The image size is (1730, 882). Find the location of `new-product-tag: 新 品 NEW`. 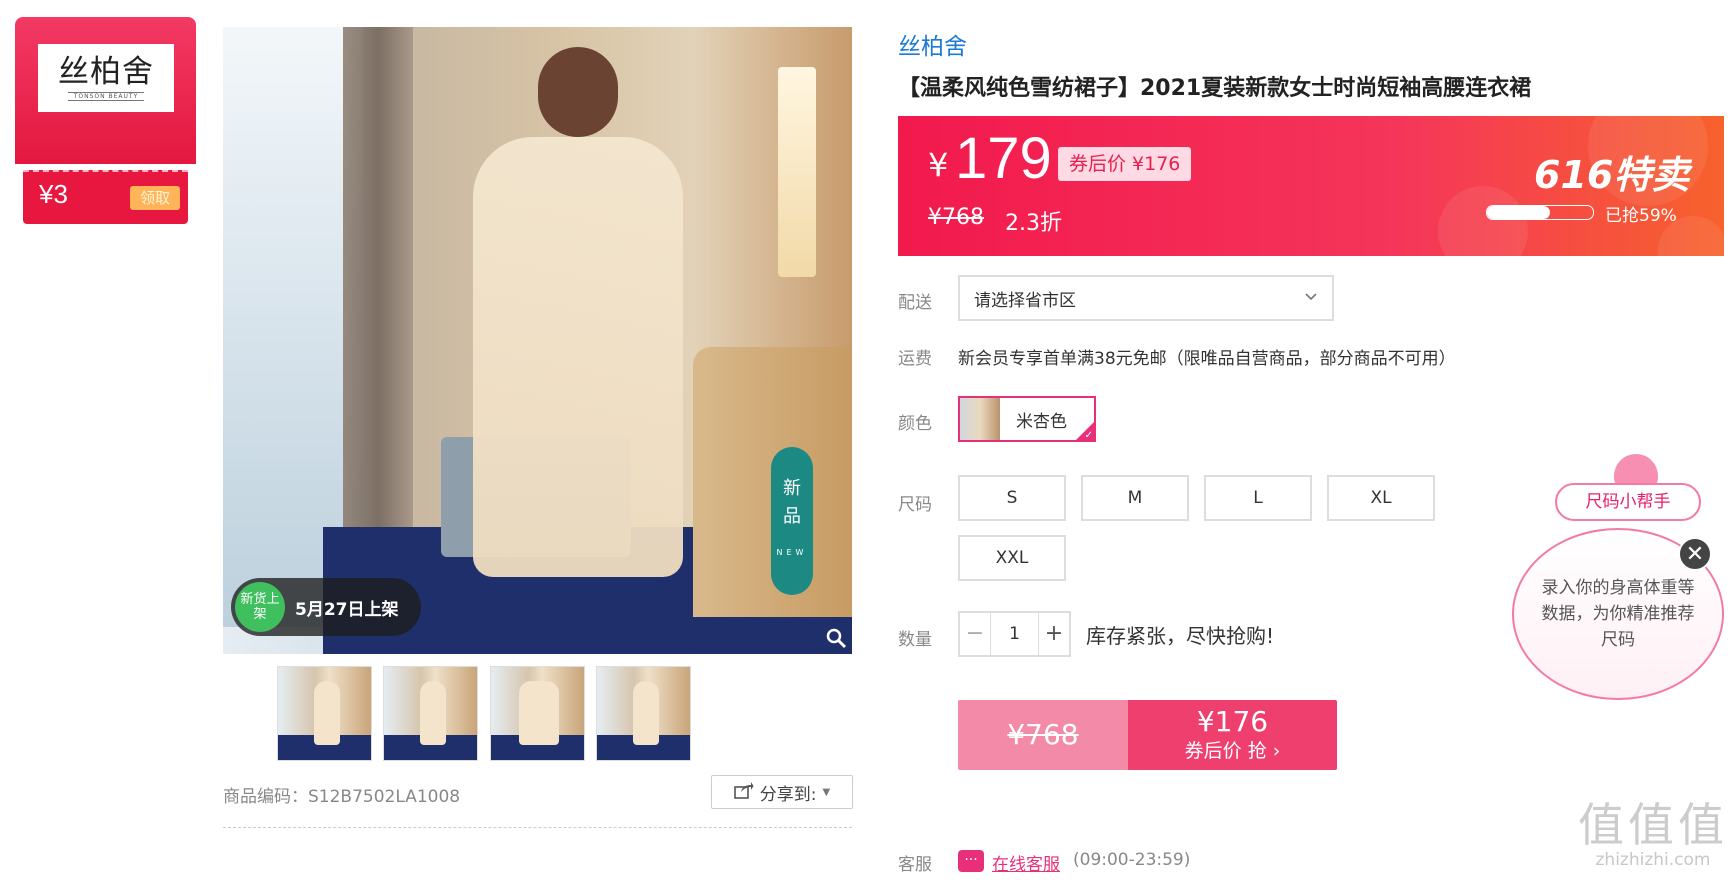

new-product-tag: 新 品 NEW is located at coordinates (792, 521).